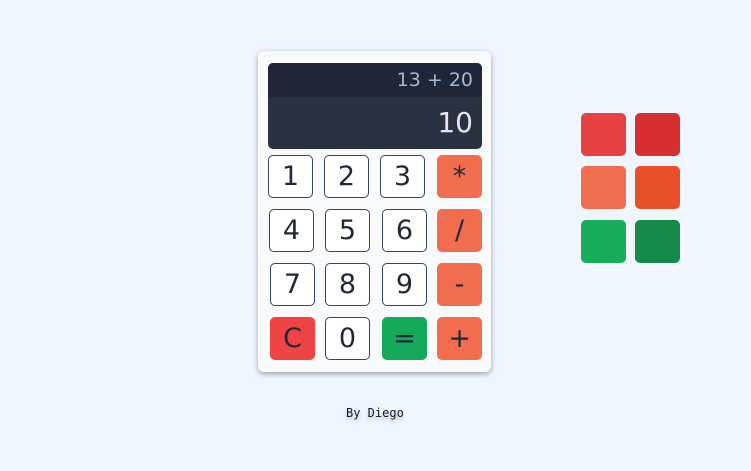  Describe the element at coordinates (291, 230) in the screenshot. I see `key-4: 4` at that location.